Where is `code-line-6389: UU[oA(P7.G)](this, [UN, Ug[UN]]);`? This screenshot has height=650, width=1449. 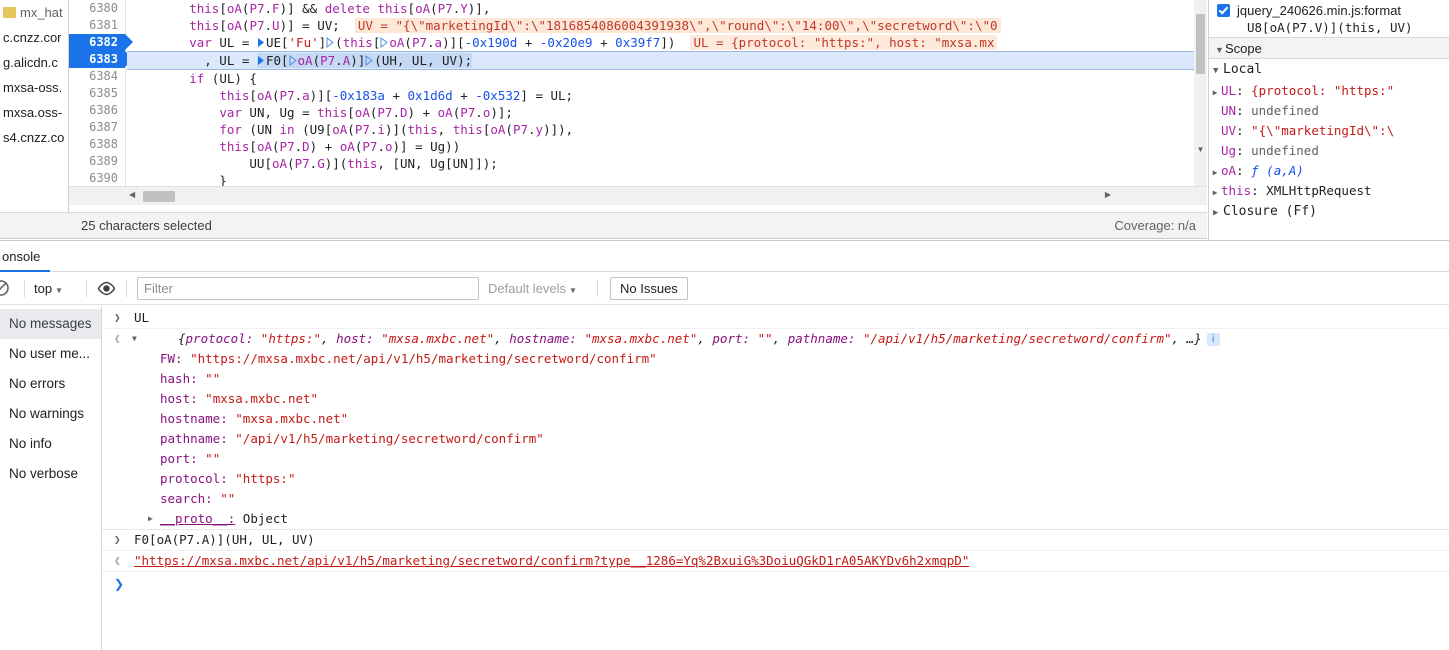 code-line-6389: UU[oA(P7.G)](this, [UN, Ug[UN]]); is located at coordinates (667, 163).